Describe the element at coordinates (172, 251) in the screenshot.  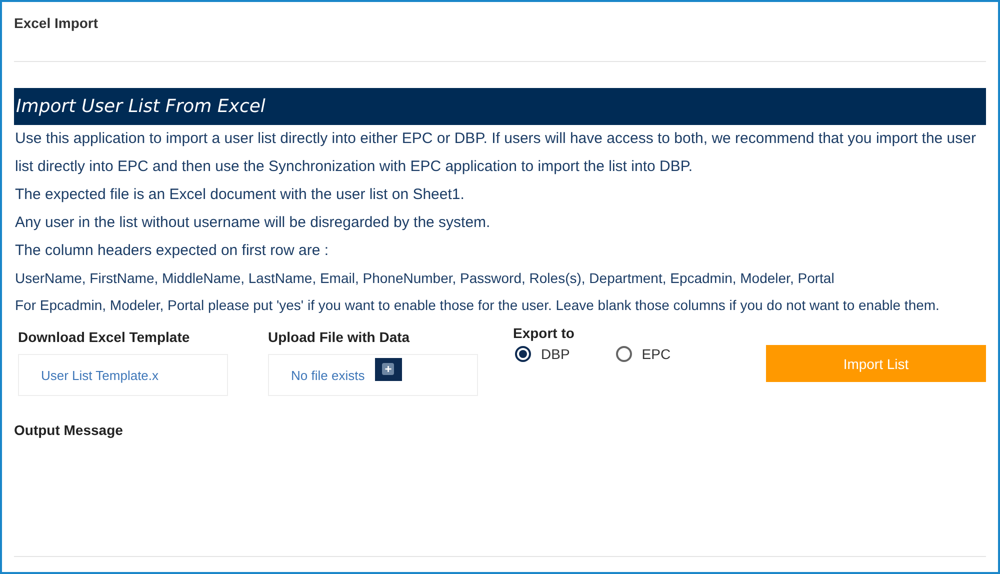
I see `instruction-text: The column headers expected on first row are :` at that location.